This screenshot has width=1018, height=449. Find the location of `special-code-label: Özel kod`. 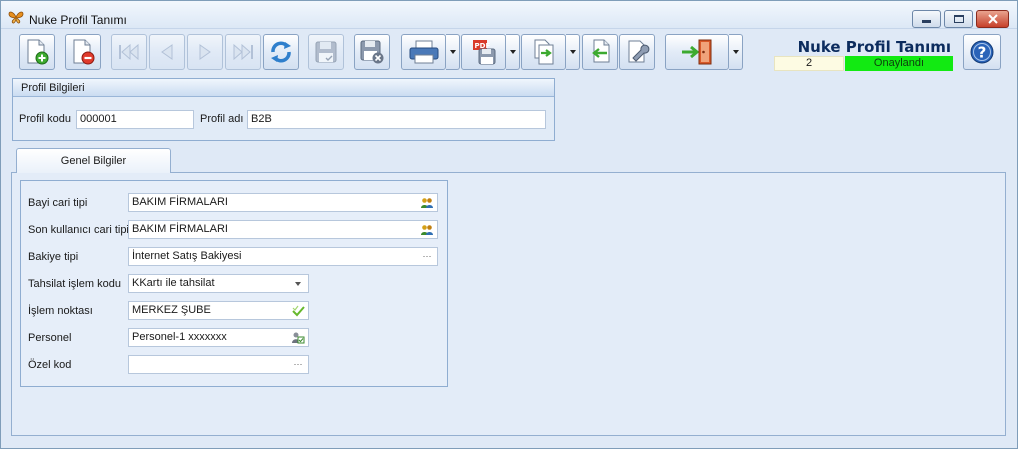

special-code-label: Özel kod is located at coordinates (50, 365).